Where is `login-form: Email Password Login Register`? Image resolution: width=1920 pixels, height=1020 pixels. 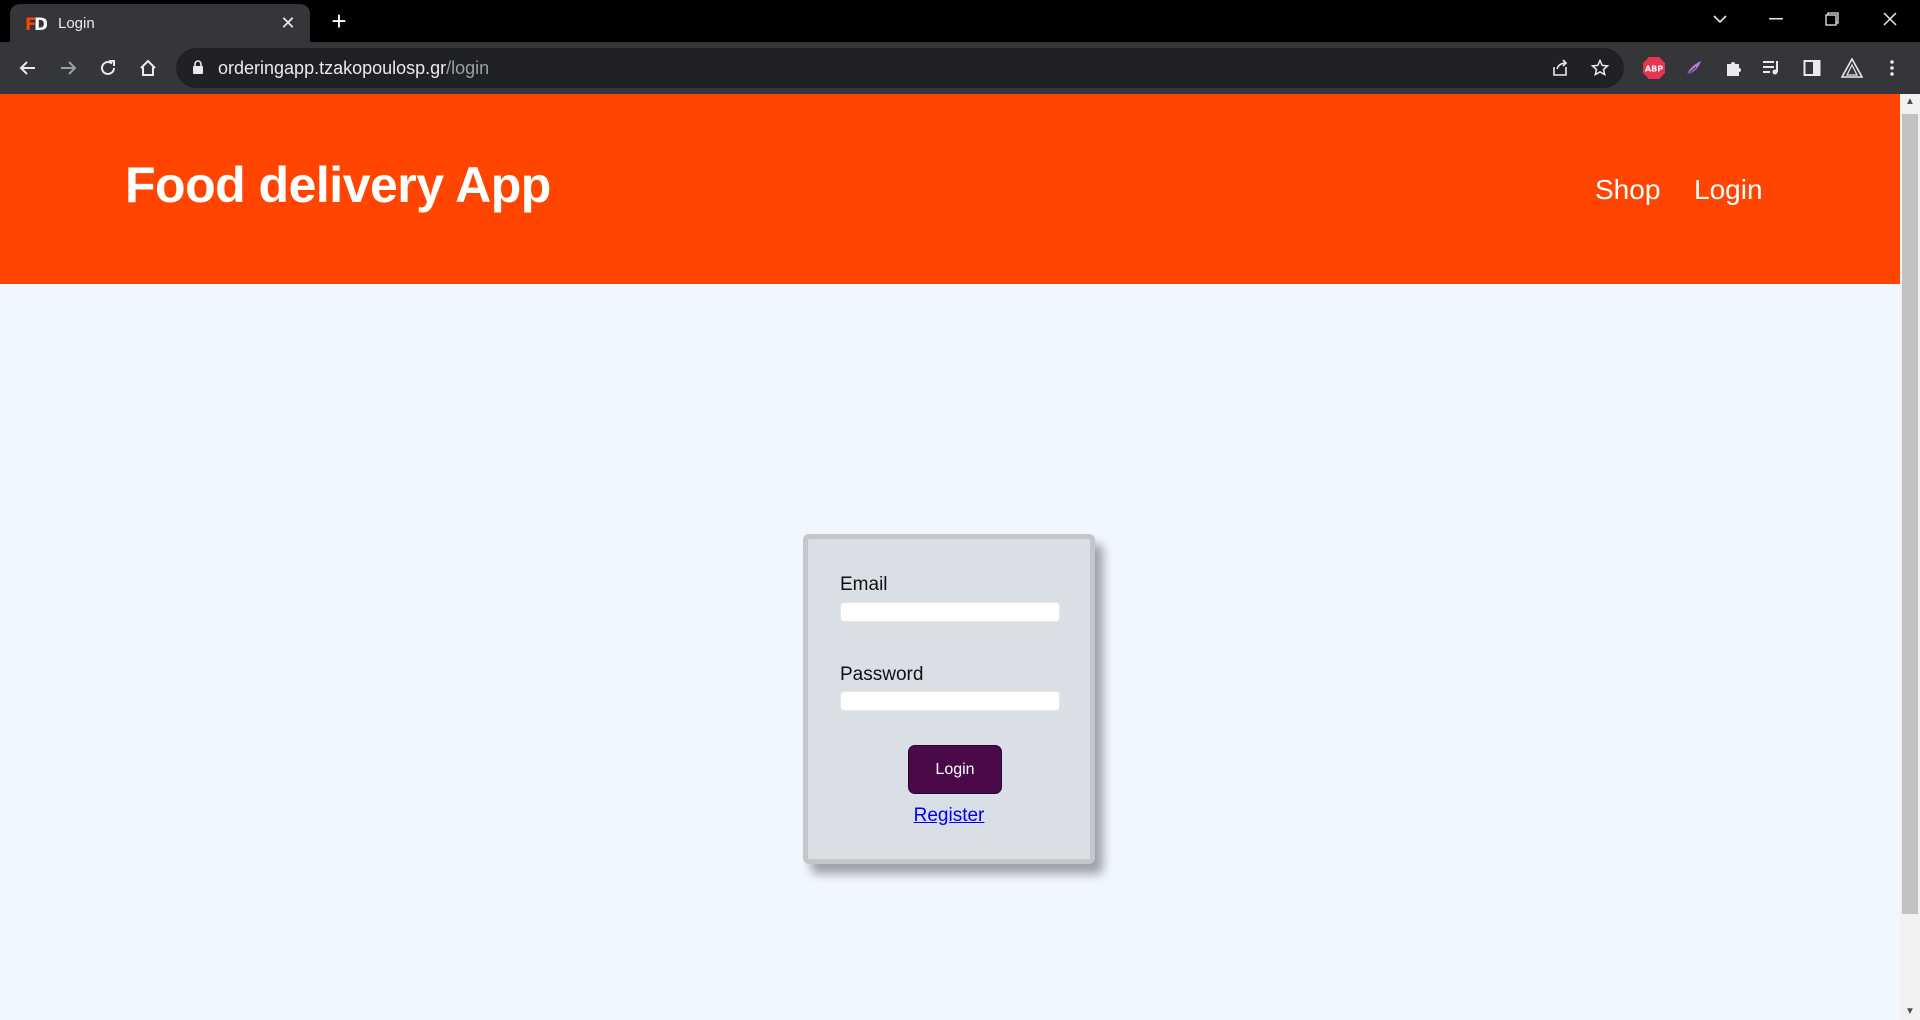 login-form: Email Password Login Register is located at coordinates (949, 699).